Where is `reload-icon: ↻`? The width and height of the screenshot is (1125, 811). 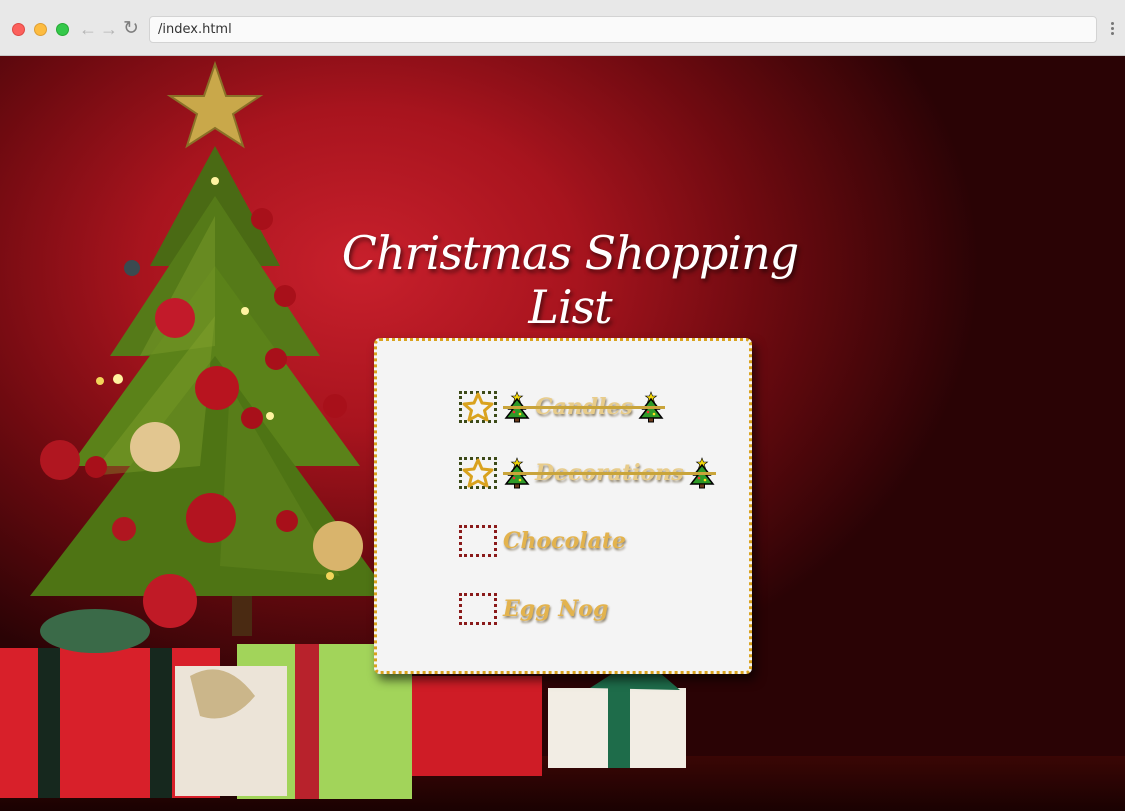
reload-icon: ↻ is located at coordinates (131, 29).